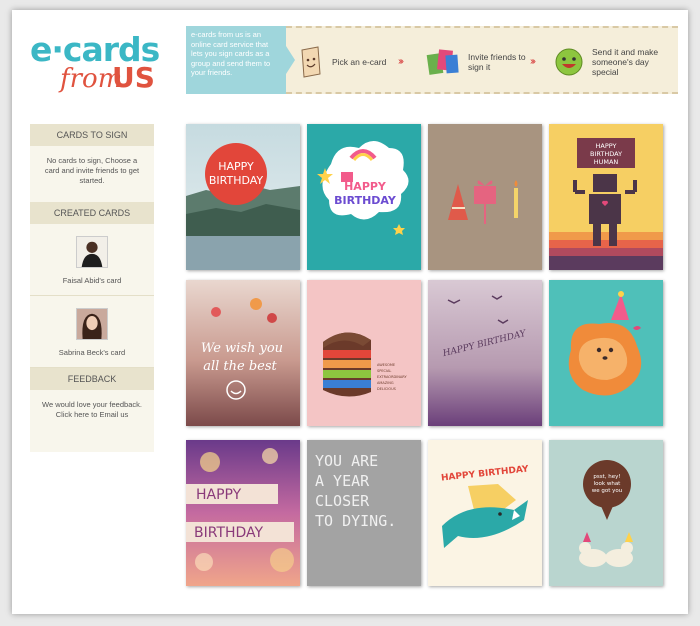 The image size is (700, 626). I want to click on created-card-item: Sabrina Beck's card, so click(92, 332).